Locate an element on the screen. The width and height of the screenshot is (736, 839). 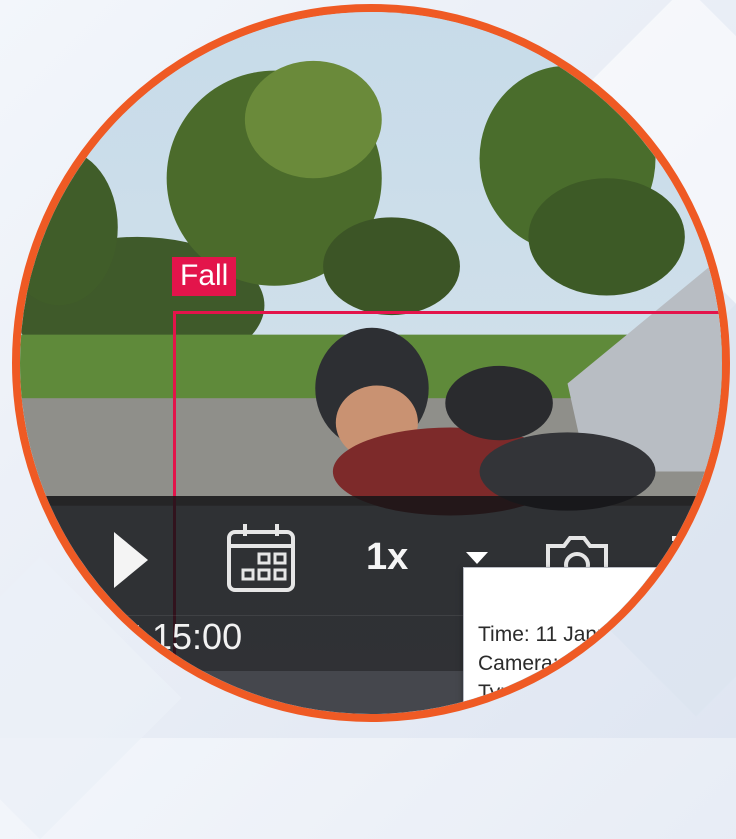
play-icon is located at coordinates (131, 560).